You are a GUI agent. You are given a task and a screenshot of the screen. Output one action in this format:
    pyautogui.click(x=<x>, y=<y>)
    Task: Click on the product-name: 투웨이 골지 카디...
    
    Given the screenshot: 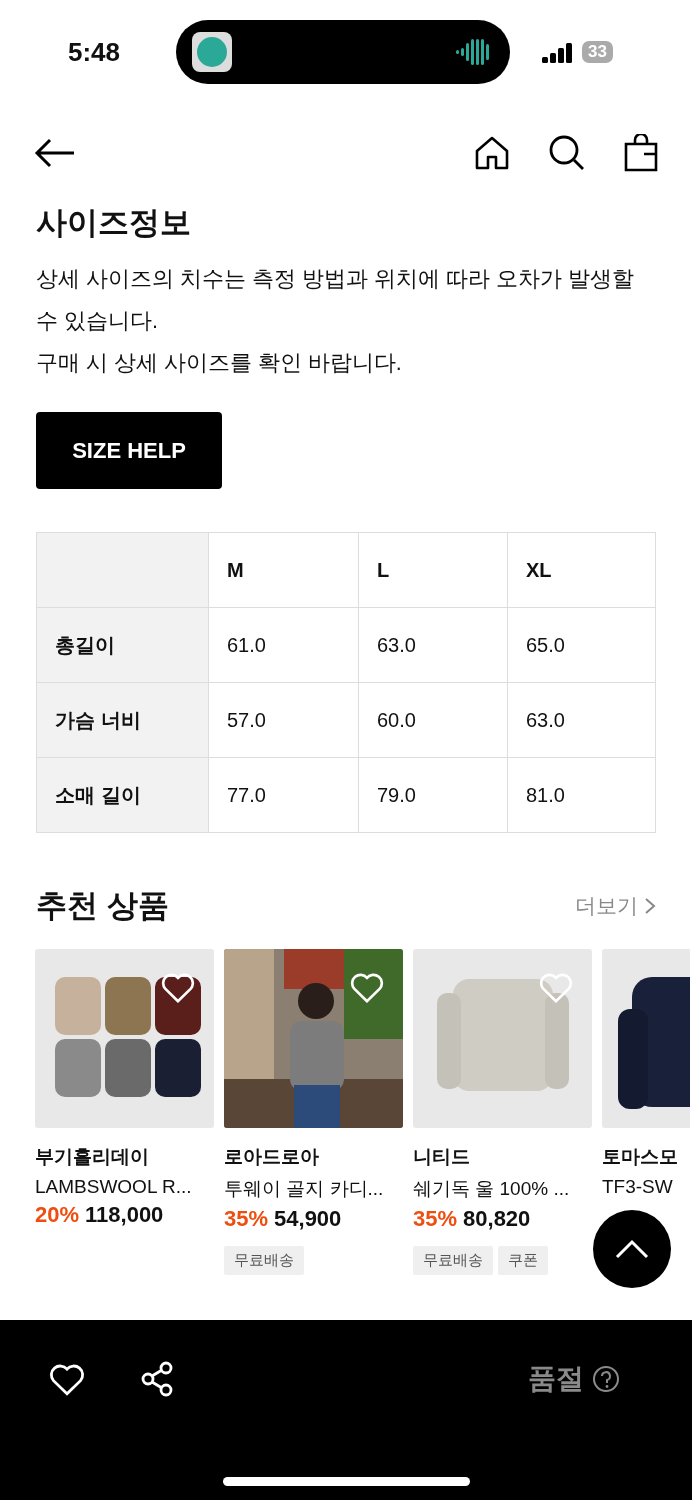 What is the action you would take?
    pyautogui.click(x=313, y=1189)
    